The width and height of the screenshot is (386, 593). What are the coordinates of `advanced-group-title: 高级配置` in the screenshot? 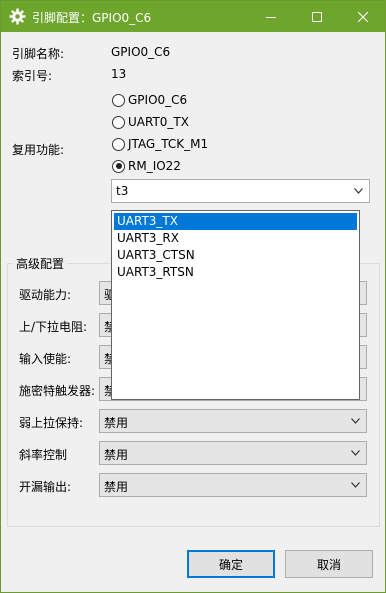 It's located at (40, 263).